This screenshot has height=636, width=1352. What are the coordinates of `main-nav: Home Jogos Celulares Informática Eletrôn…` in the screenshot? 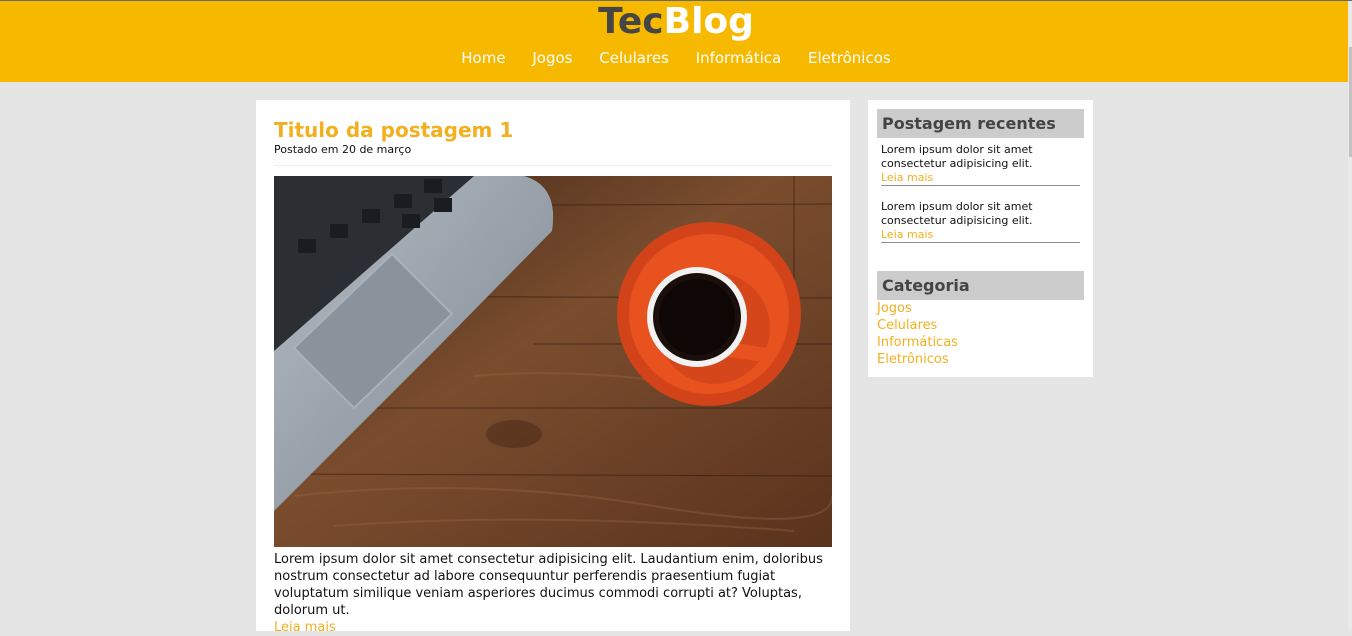 It's located at (676, 58).